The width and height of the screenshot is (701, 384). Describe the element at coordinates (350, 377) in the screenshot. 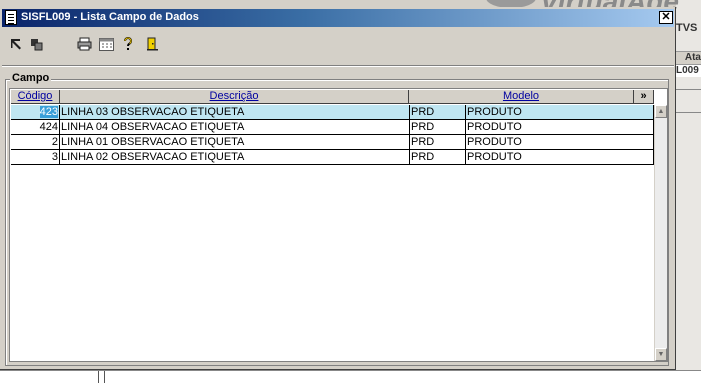

I see `background-status-area` at that location.